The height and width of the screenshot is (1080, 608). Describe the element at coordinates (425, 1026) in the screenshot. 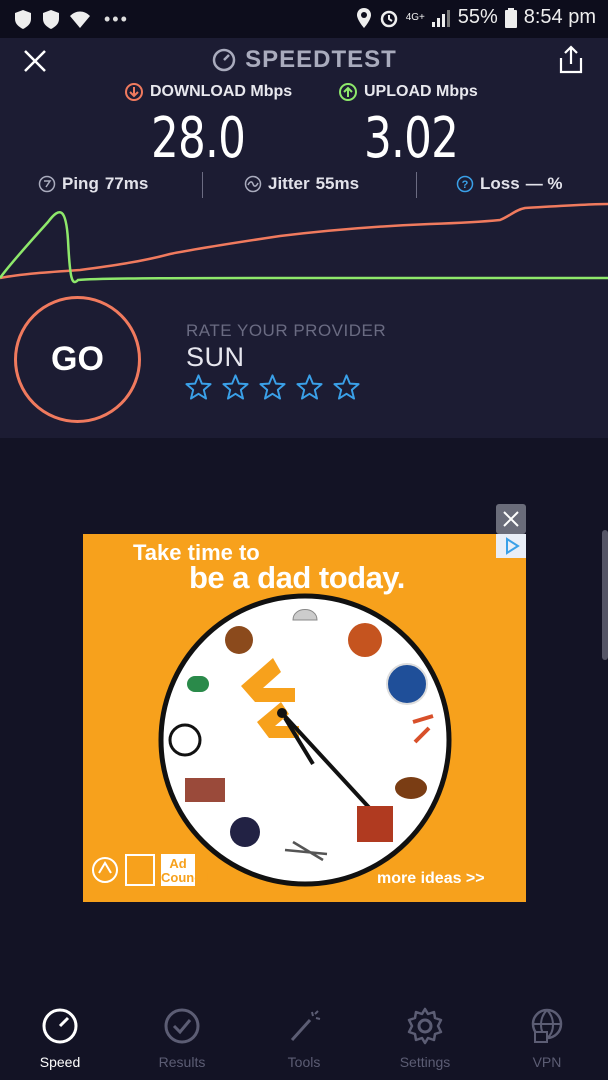

I see `gear-icon` at that location.